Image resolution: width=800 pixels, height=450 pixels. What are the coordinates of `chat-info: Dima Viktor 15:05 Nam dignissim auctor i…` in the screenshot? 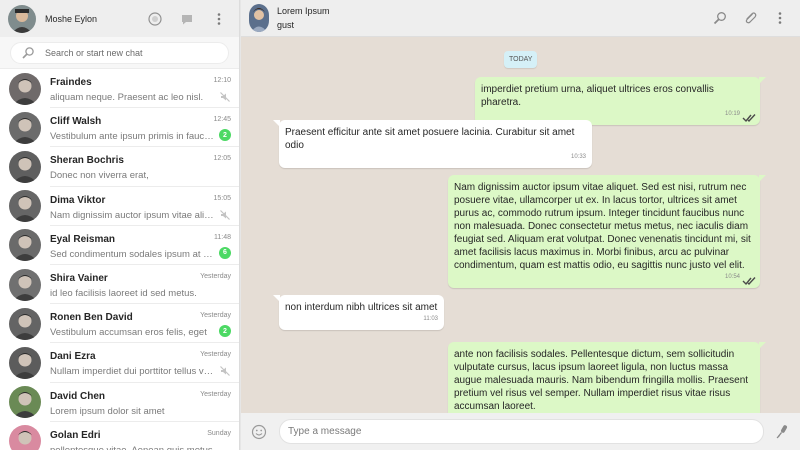 It's located at (144, 206).